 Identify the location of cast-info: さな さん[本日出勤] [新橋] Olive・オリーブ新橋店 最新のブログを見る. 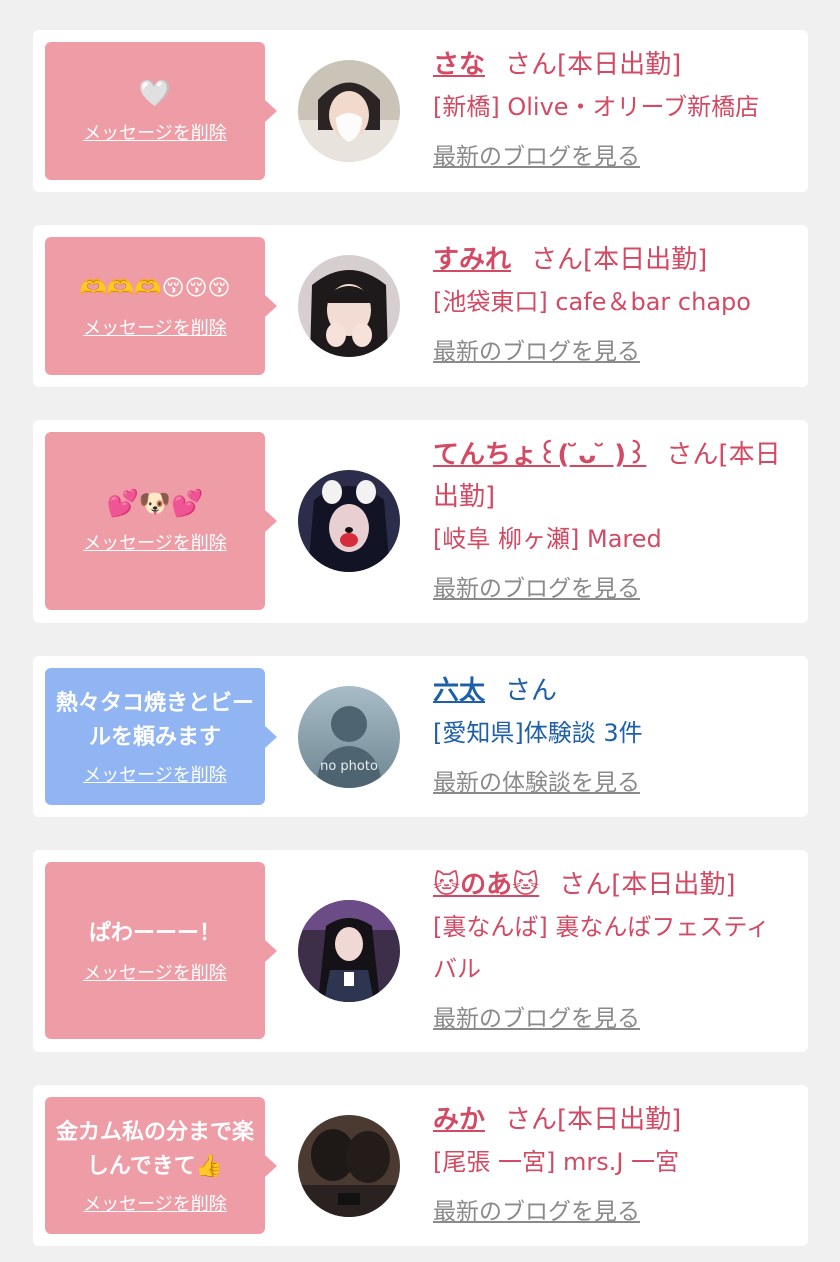
(610, 111).